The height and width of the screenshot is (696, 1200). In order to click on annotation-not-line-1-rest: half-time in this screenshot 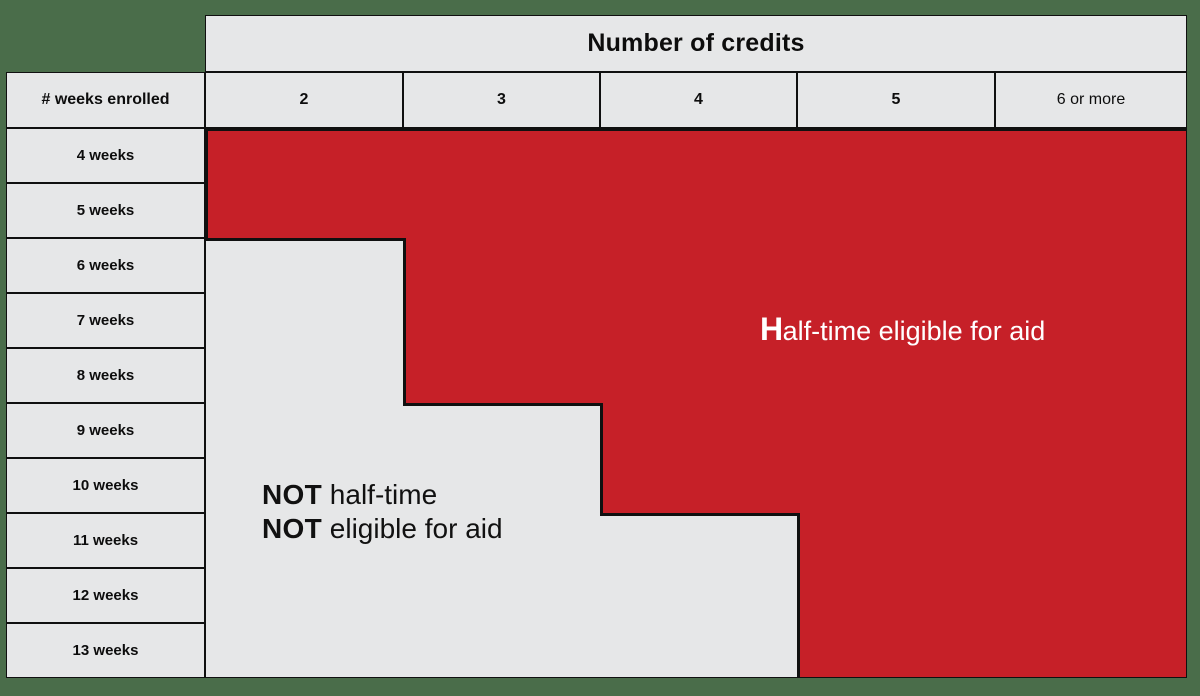, I will do `click(380, 494)`.